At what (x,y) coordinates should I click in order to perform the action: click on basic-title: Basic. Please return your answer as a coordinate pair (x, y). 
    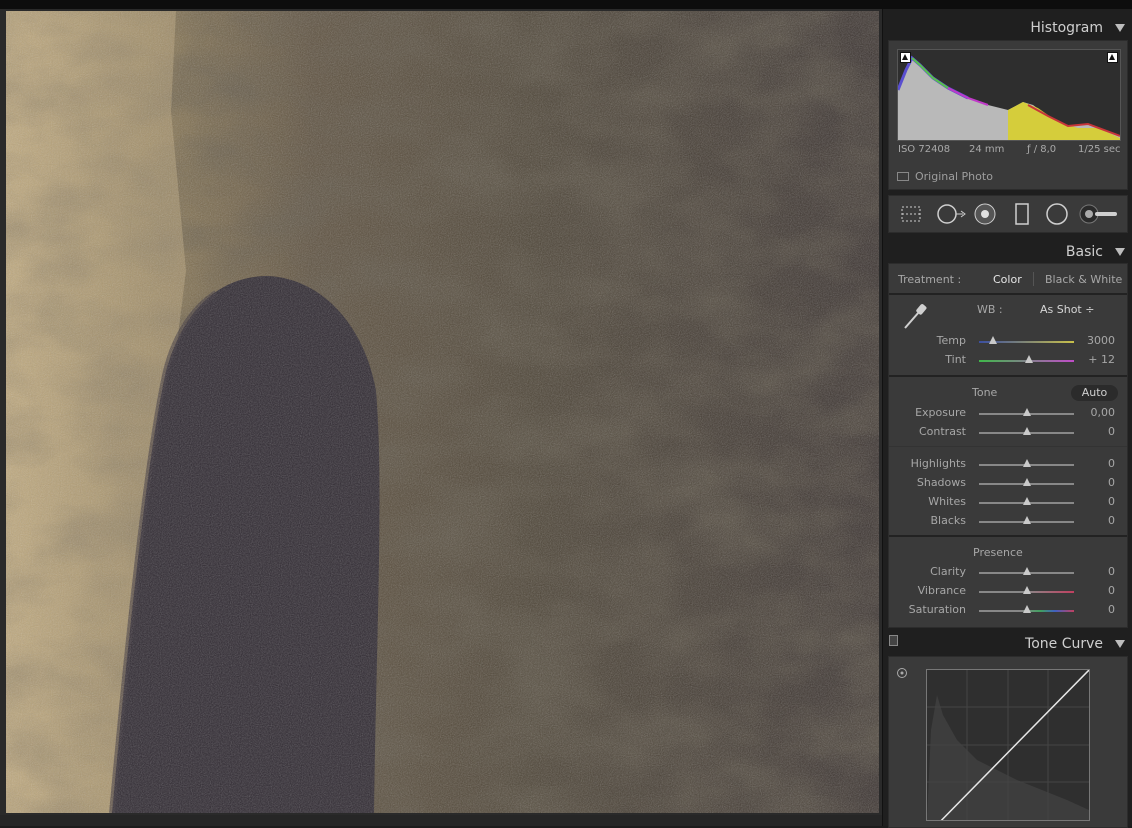
    Looking at the image, I should click on (1084, 252).